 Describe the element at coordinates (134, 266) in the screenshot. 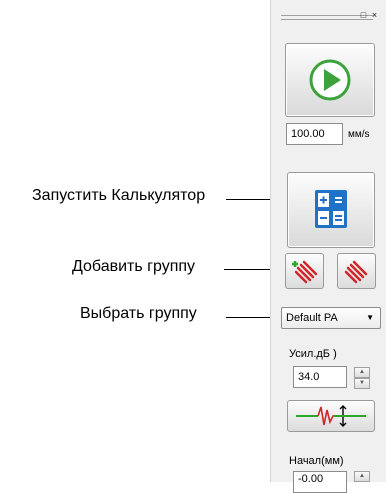

I see `annotation-add-group: Добавить группу` at that location.